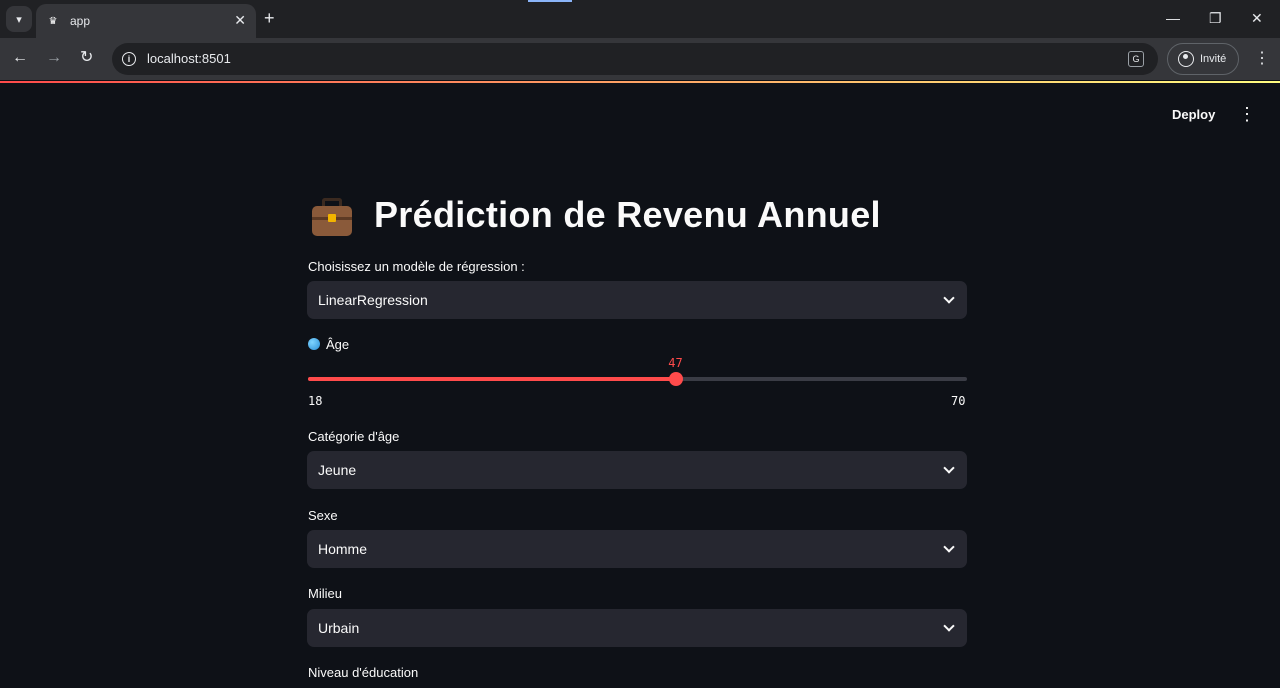 This screenshot has height=688, width=1280. What do you see at coordinates (315, 401) in the screenshot?
I see `age-slider-min: 18` at bounding box center [315, 401].